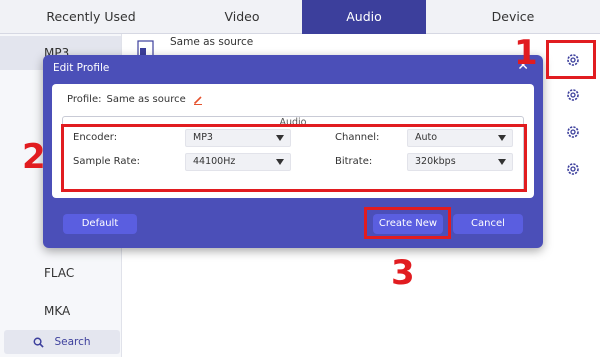 The image size is (600, 357). Describe the element at coordinates (39, 342) in the screenshot. I see `search-icon` at that location.